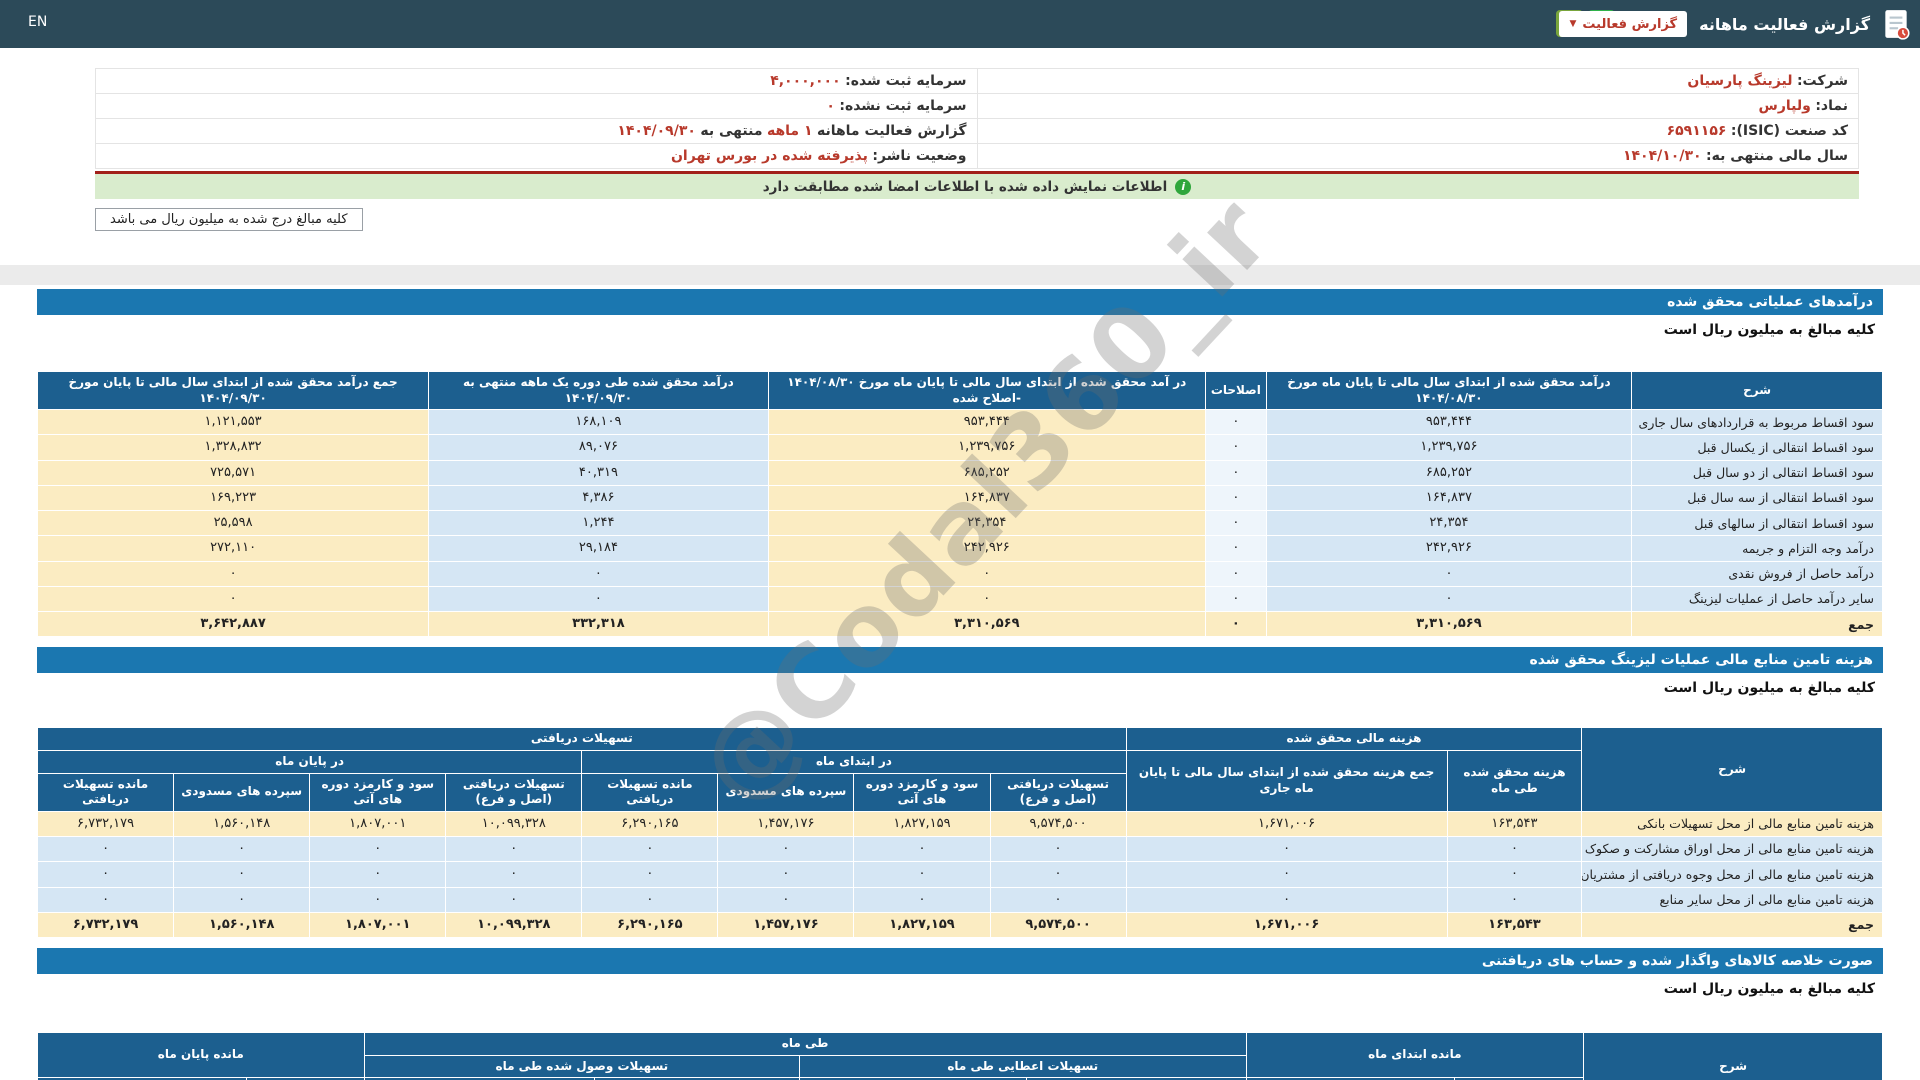 Image resolution: width=1920 pixels, height=1080 pixels. Describe the element at coordinates (786, 925) in the screenshot. I see `value-cell: ۱,۴۵۷,۱۷۶` at that location.